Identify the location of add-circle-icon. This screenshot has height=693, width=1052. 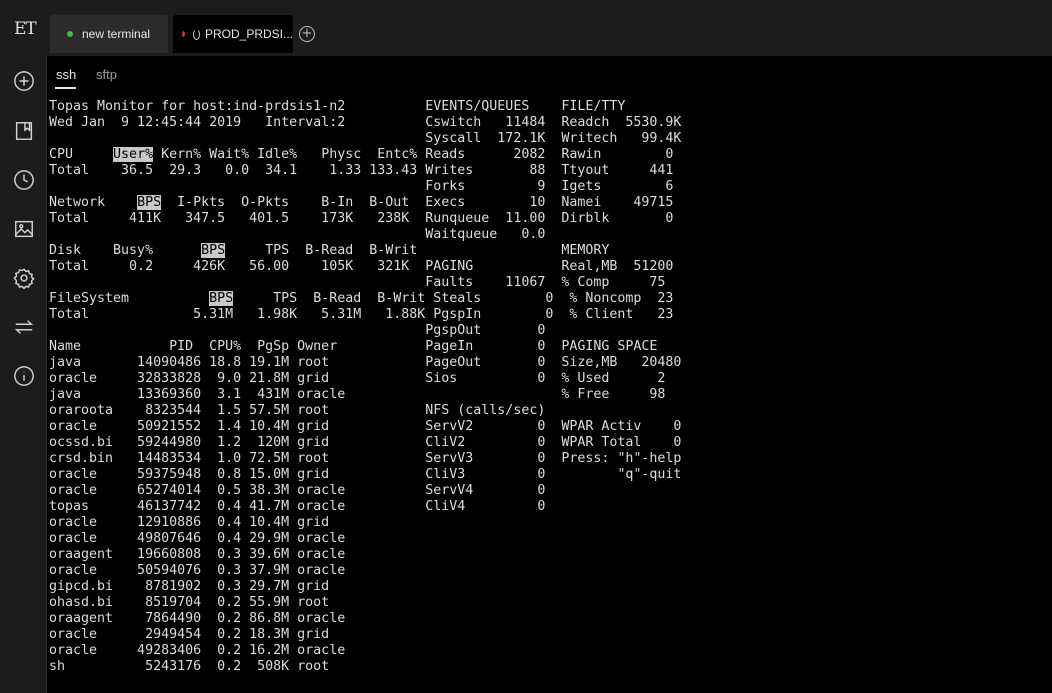
(24, 81).